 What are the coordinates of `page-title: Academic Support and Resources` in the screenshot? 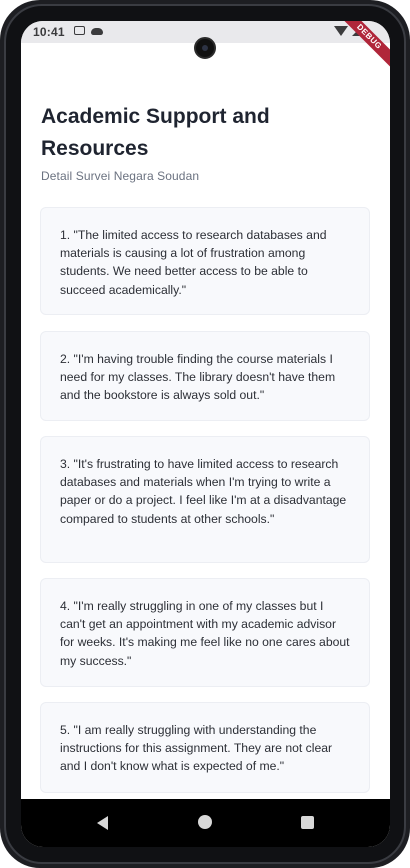 It's located at (155, 132).